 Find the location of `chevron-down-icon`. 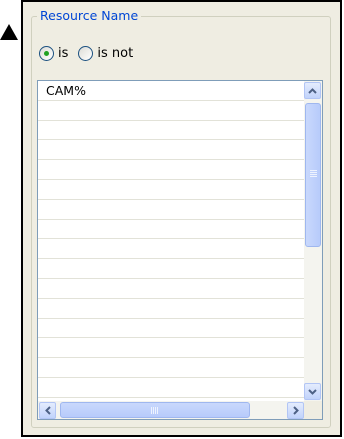

chevron-down-icon is located at coordinates (312, 391).